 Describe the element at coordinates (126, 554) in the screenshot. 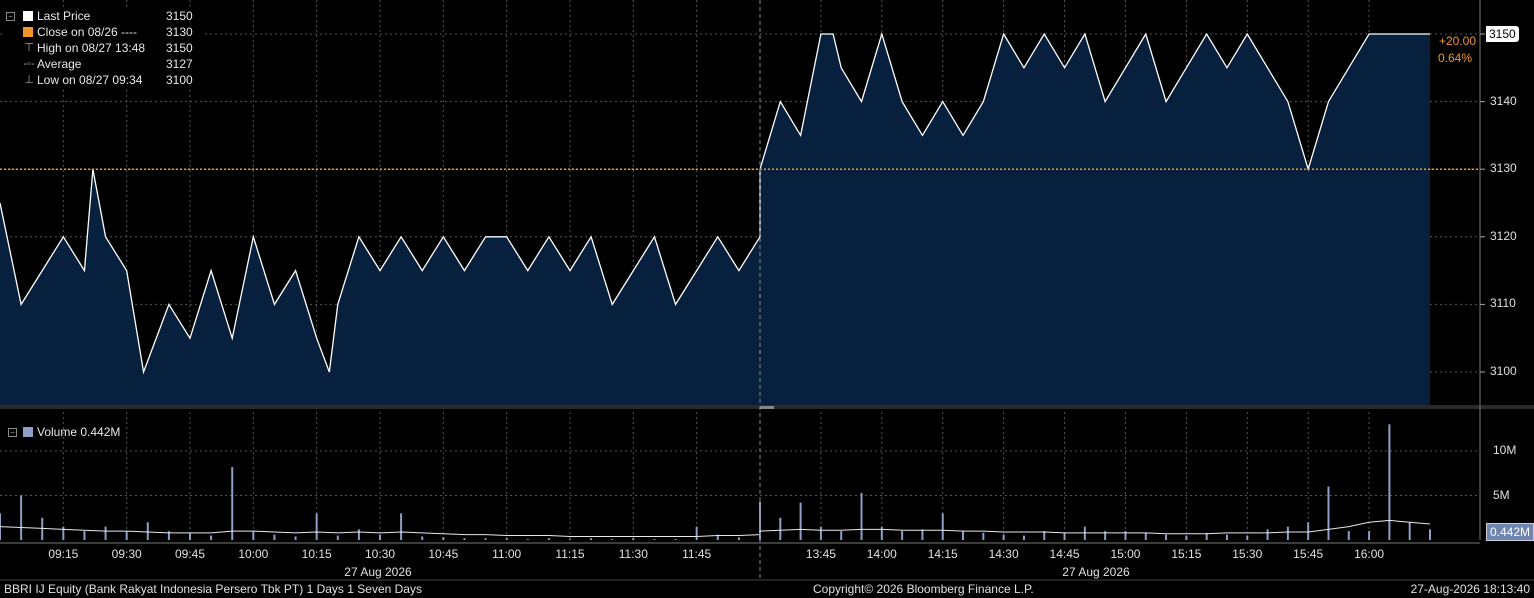

I see `time-tick-label: 09:30` at that location.